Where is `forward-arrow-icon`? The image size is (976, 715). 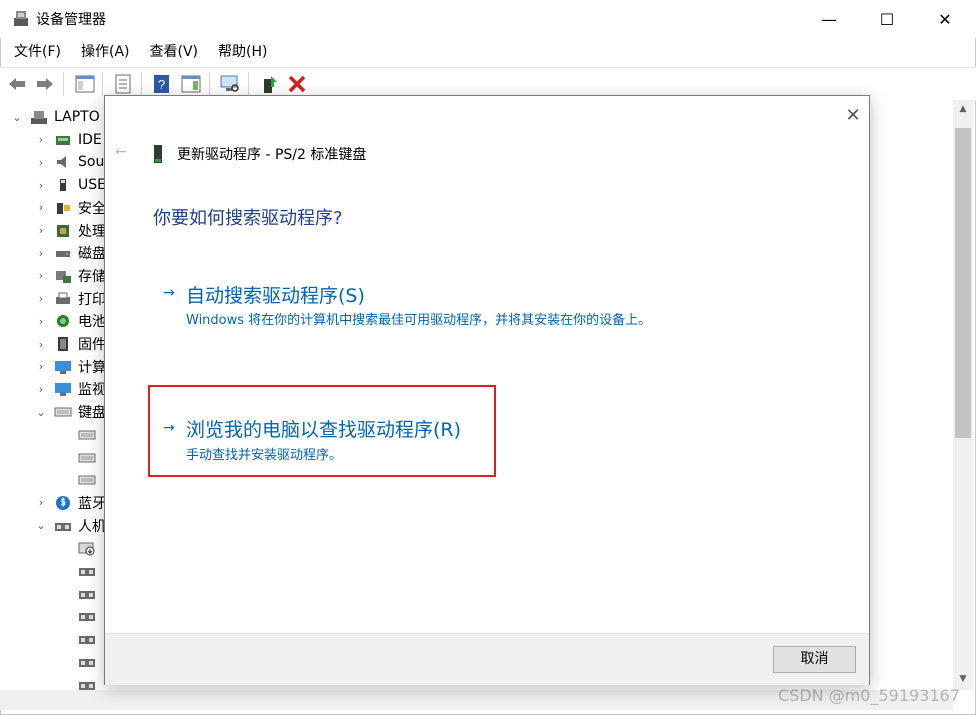 forward-arrow-icon is located at coordinates (45, 84).